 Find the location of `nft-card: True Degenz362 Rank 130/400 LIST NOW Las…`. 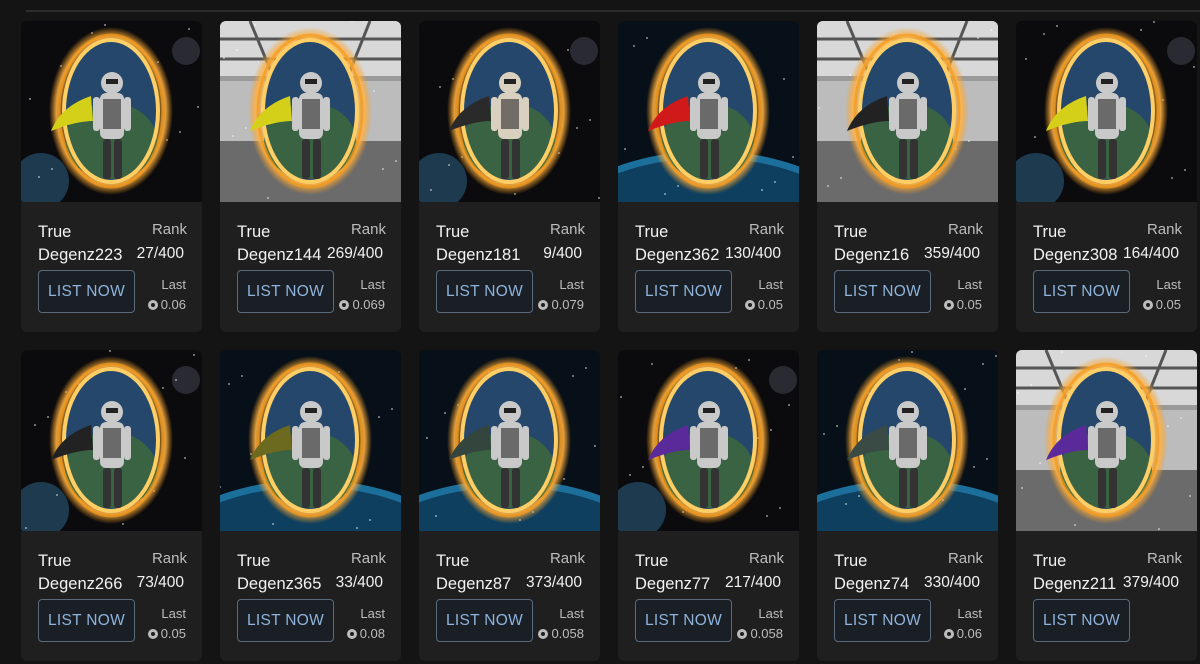

nft-card: True Degenz362 Rank 130/400 LIST NOW Las… is located at coordinates (708, 176).